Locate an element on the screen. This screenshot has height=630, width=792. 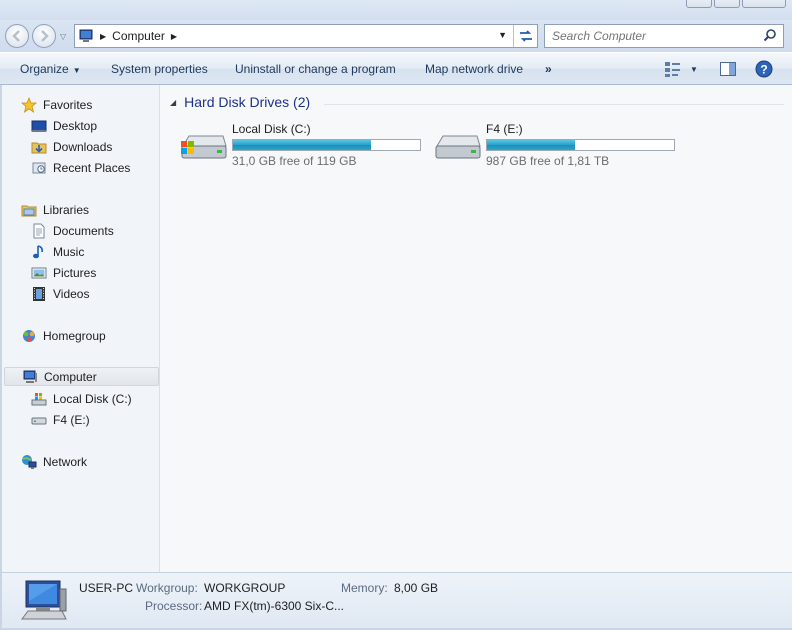
homegroup-icon is located at coordinates (29, 335).